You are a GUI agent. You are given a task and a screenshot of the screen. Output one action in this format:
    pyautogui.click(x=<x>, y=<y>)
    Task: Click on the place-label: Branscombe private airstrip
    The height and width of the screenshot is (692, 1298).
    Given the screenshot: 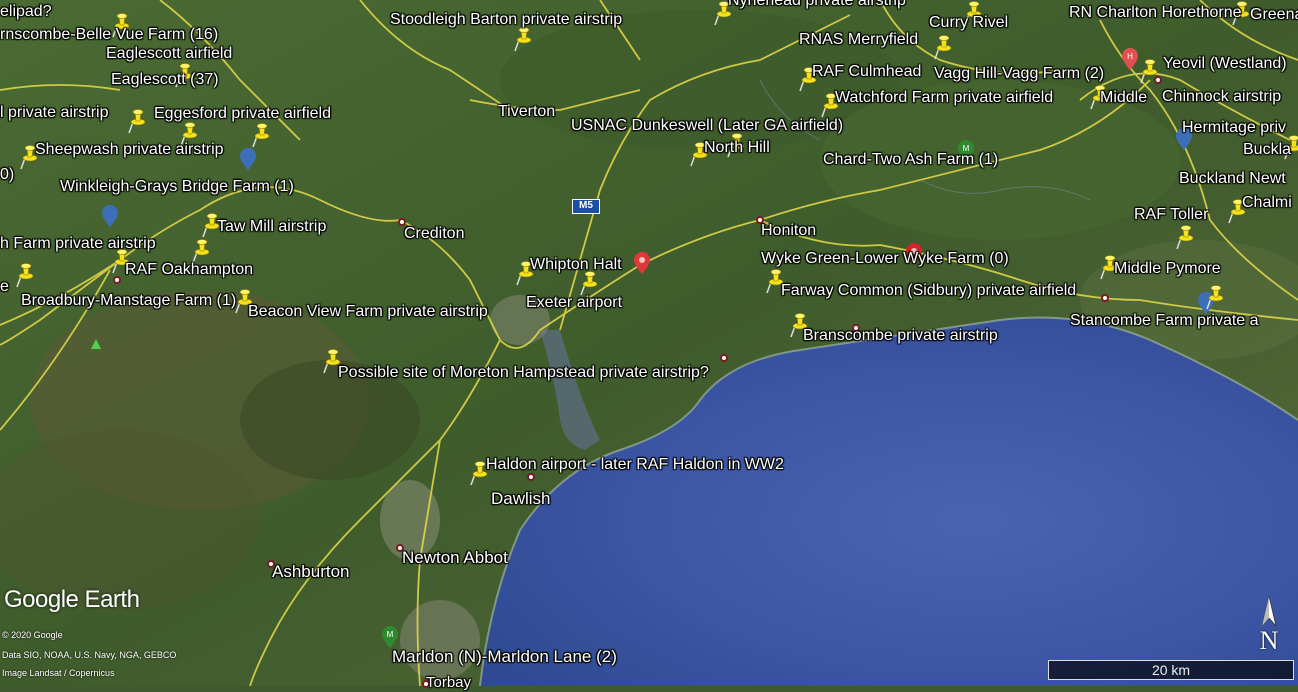 What is the action you would take?
    pyautogui.click(x=900, y=336)
    